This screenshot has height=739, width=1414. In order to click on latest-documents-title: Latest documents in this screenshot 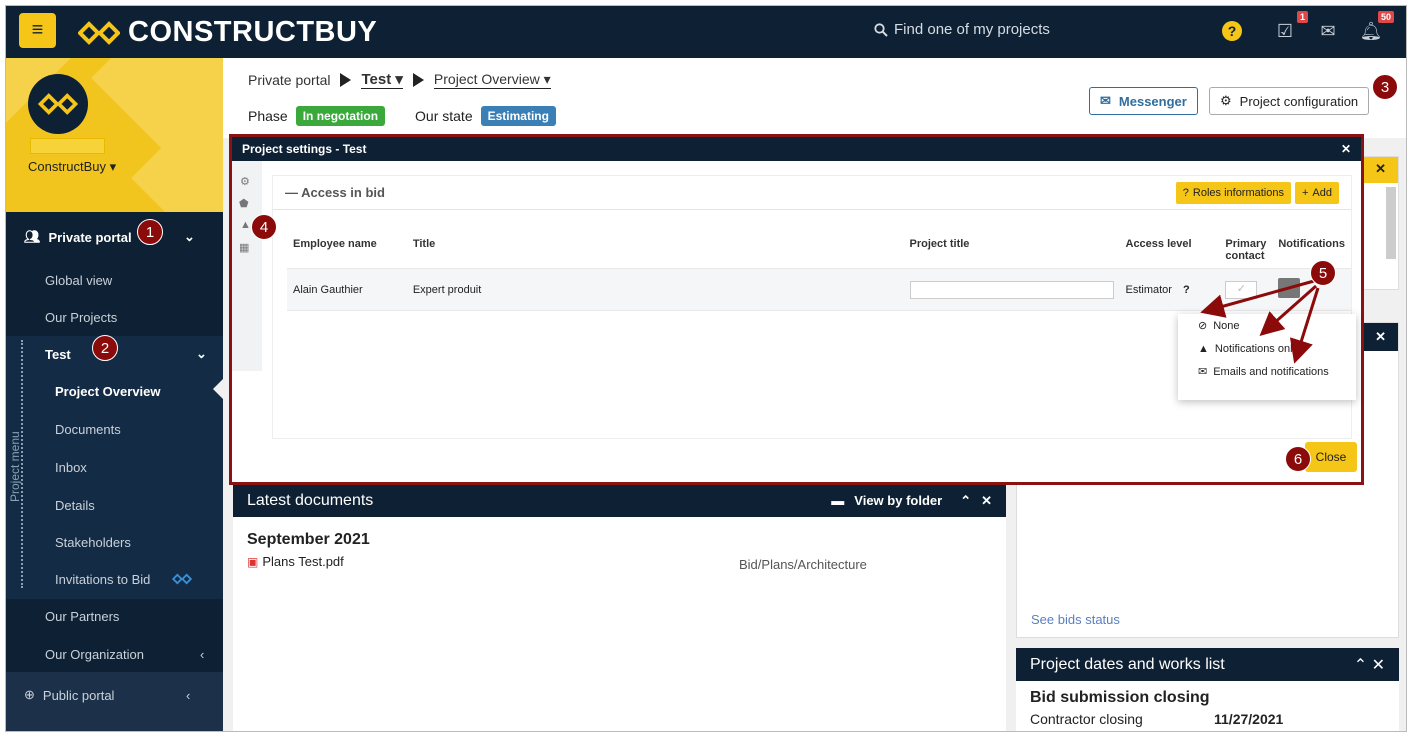, I will do `click(310, 500)`.